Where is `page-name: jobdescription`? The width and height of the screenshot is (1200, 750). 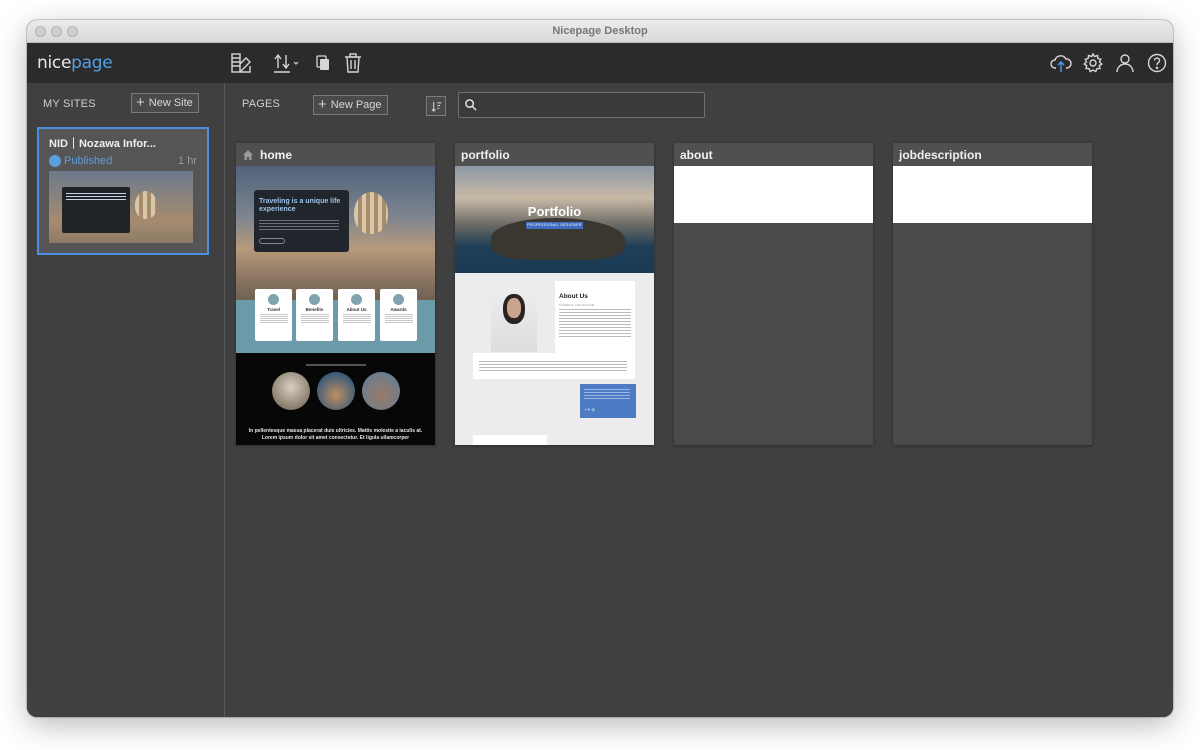 page-name: jobdescription is located at coordinates (940, 154).